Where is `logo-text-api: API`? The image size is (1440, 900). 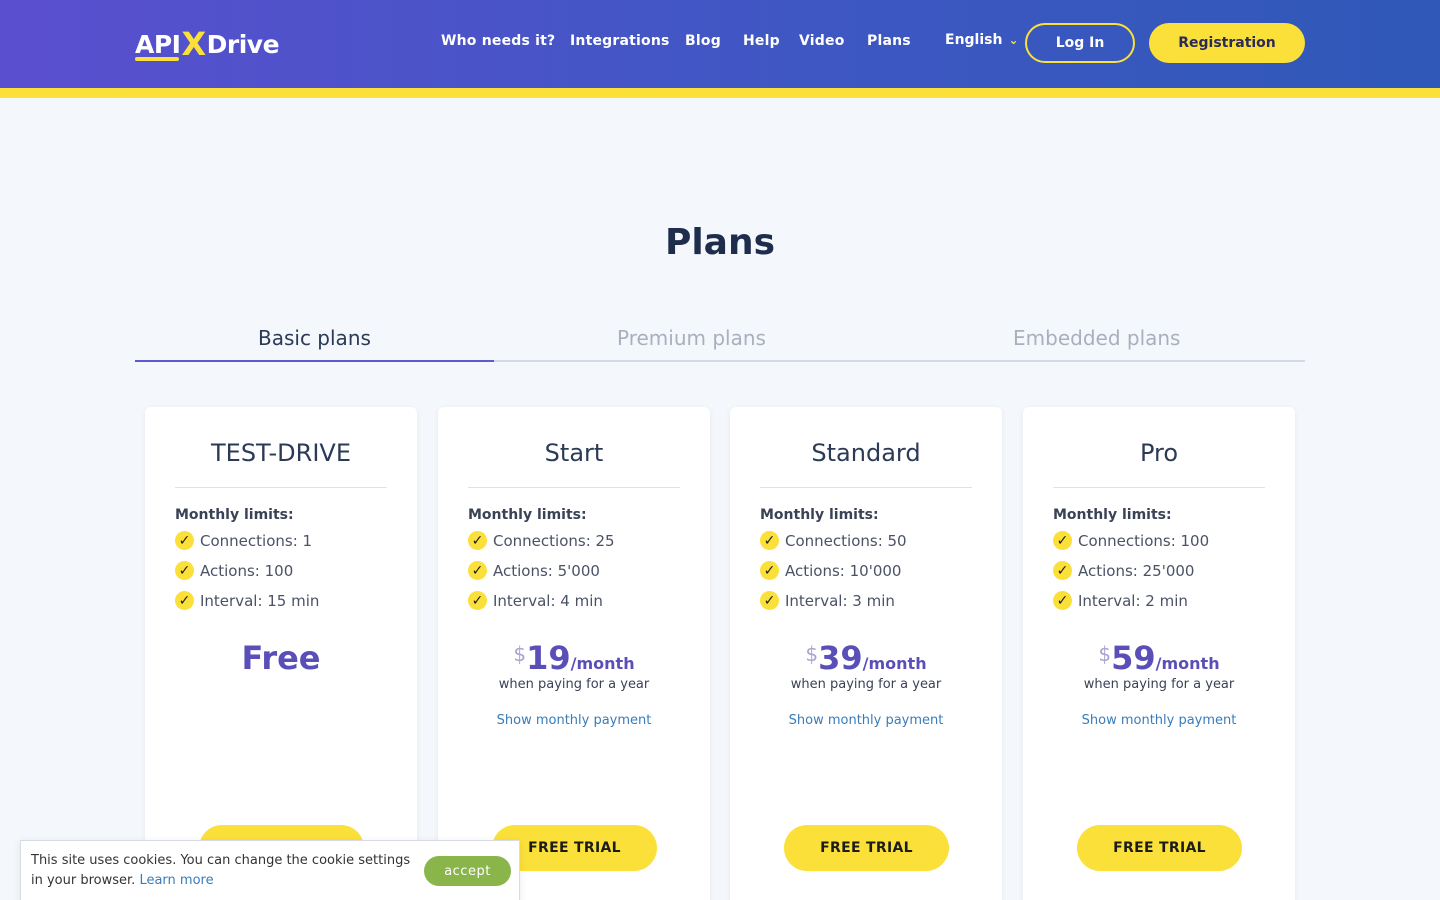 logo-text-api: API is located at coordinates (158, 44).